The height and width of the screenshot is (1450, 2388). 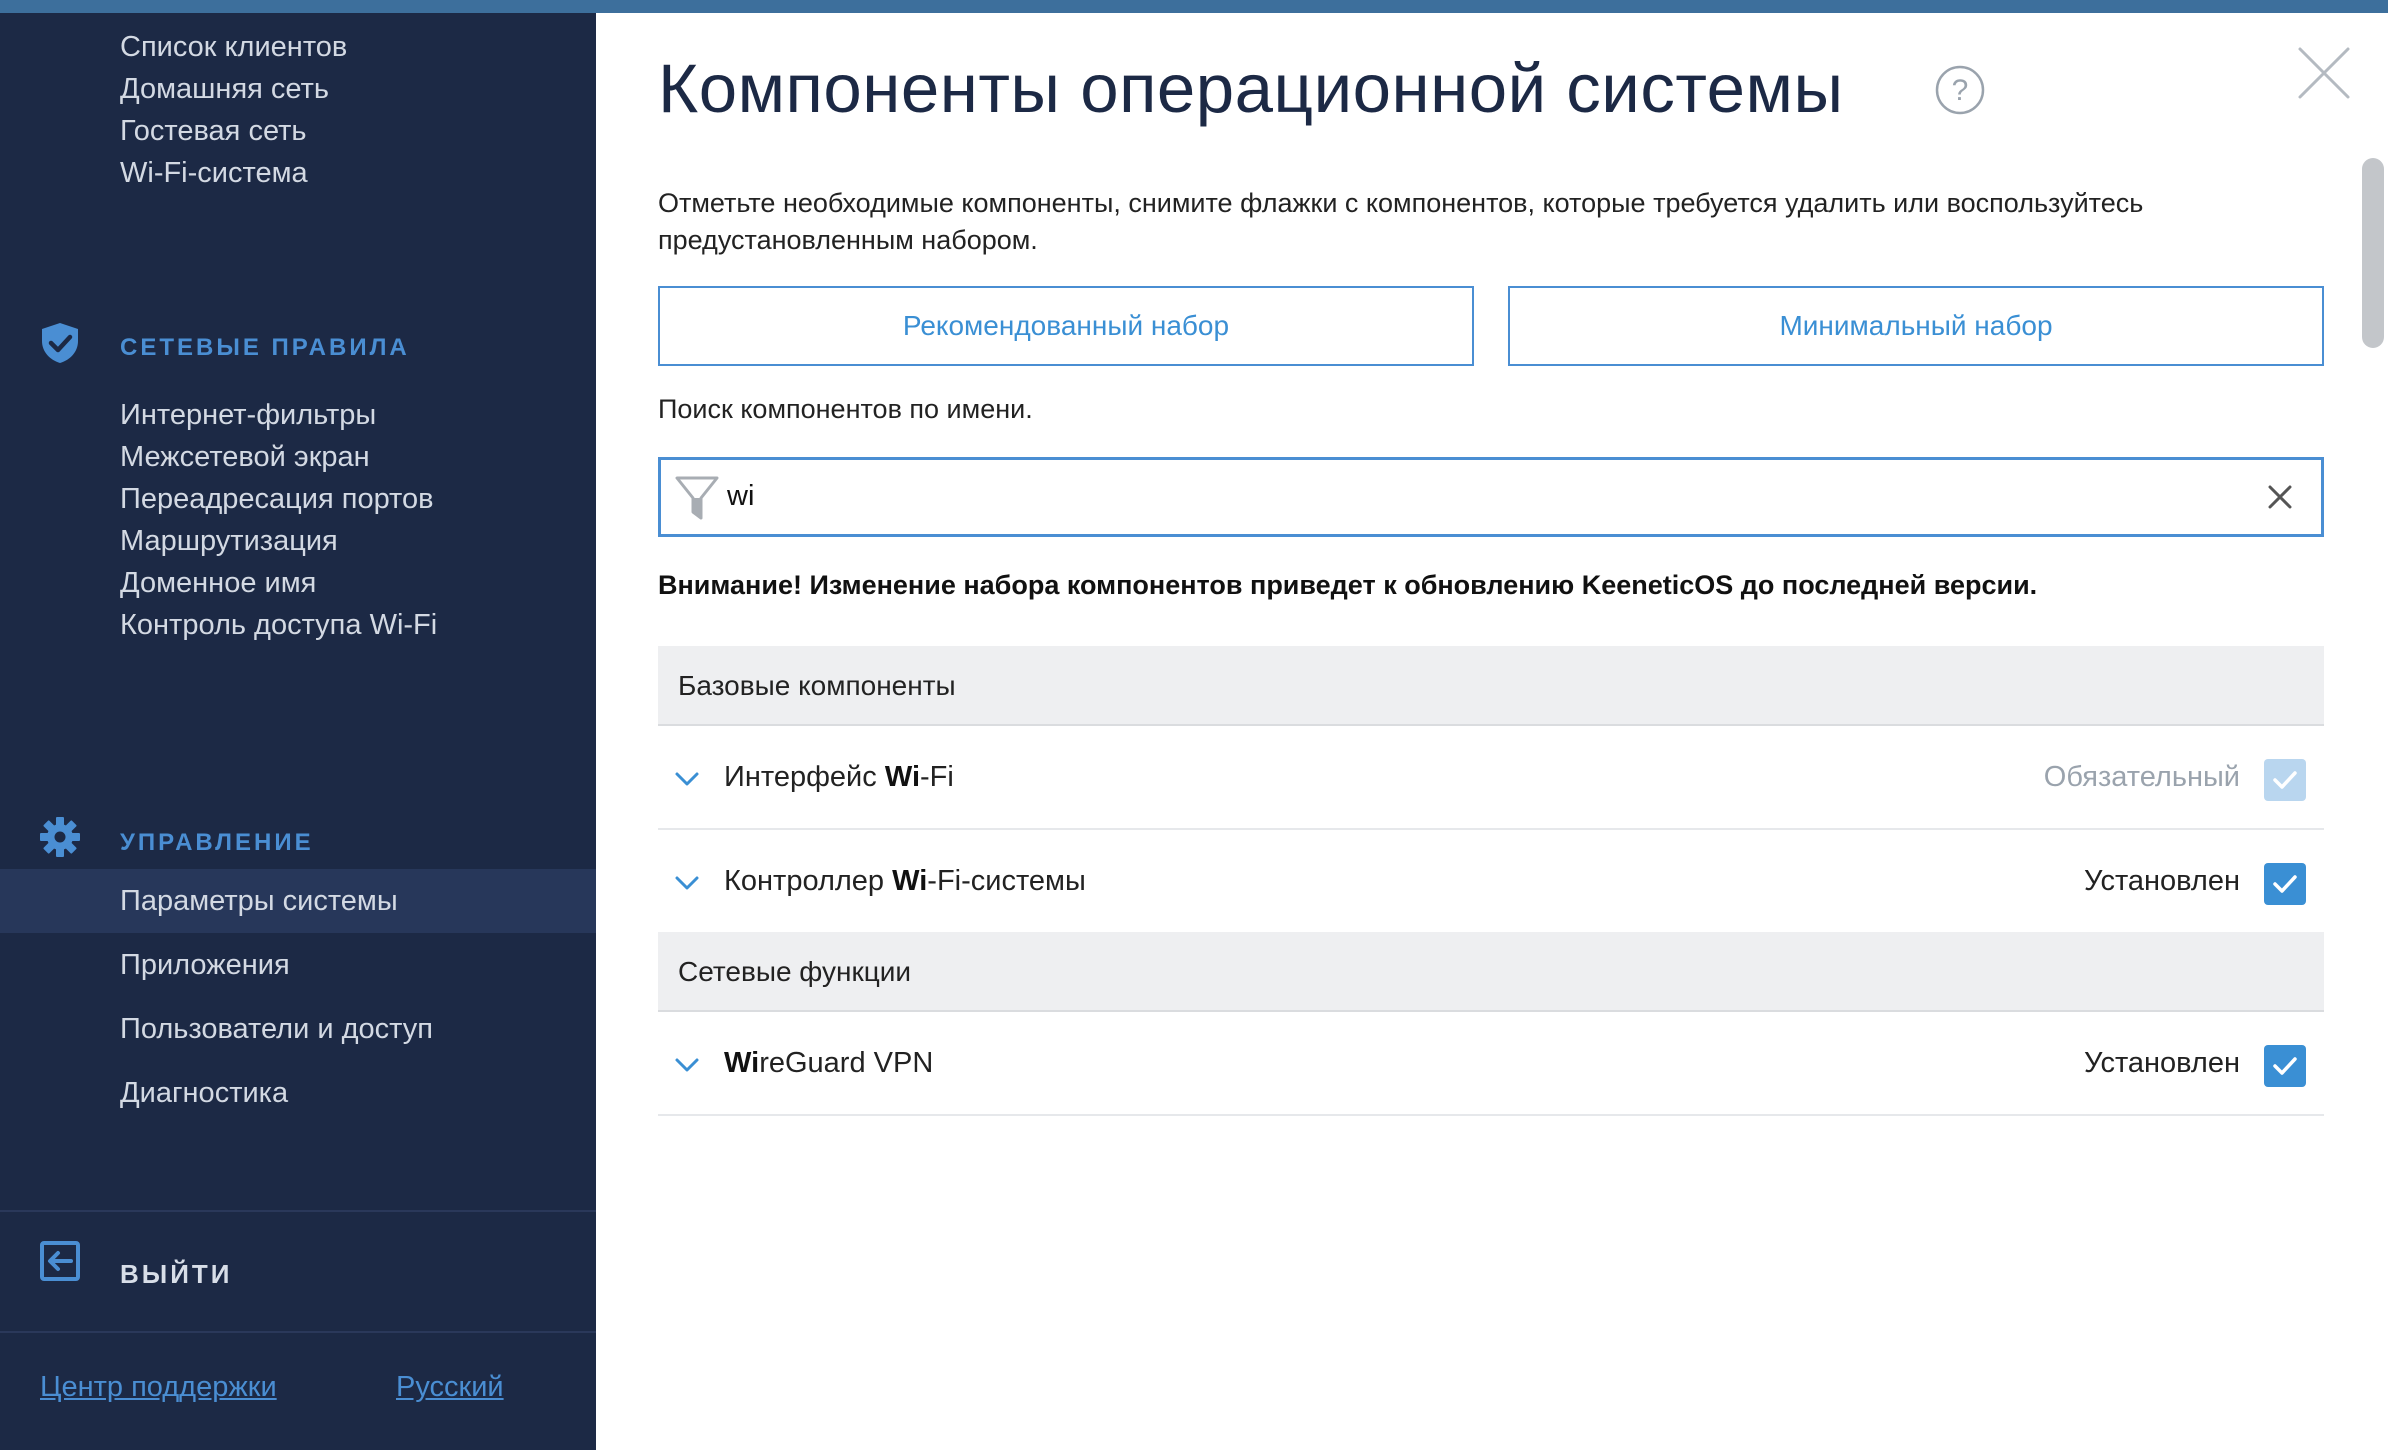 What do you see at coordinates (1066, 326) in the screenshot?
I see `recommended-set-button: Рекомендованный набор` at bounding box center [1066, 326].